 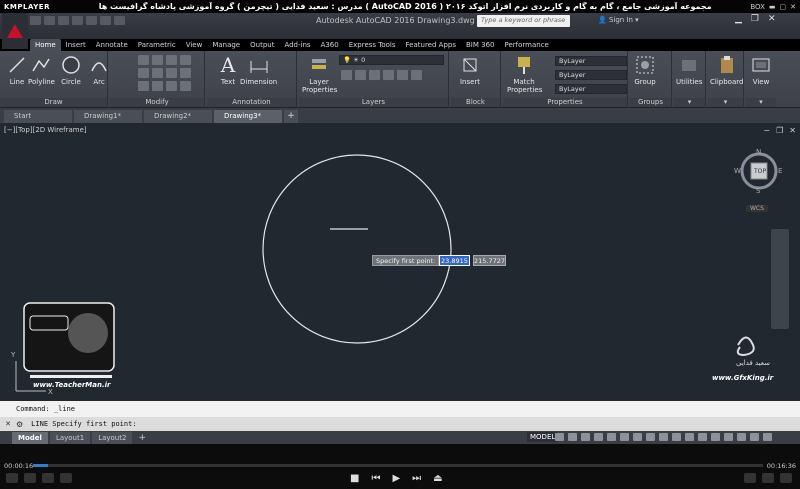 I want to click on ribbon-tab-express-tools: Express Tools, so click(x=372, y=45).